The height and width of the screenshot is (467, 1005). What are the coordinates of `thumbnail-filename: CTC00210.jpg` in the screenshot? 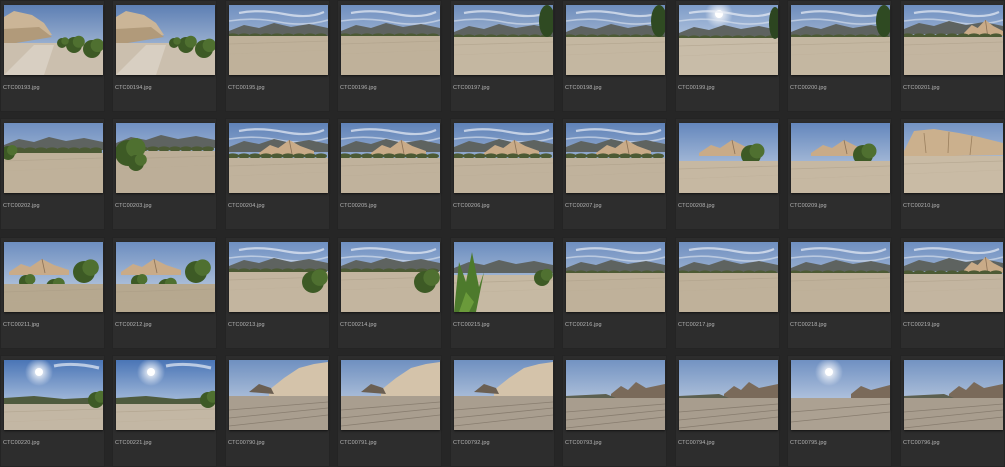 It's located at (921, 206).